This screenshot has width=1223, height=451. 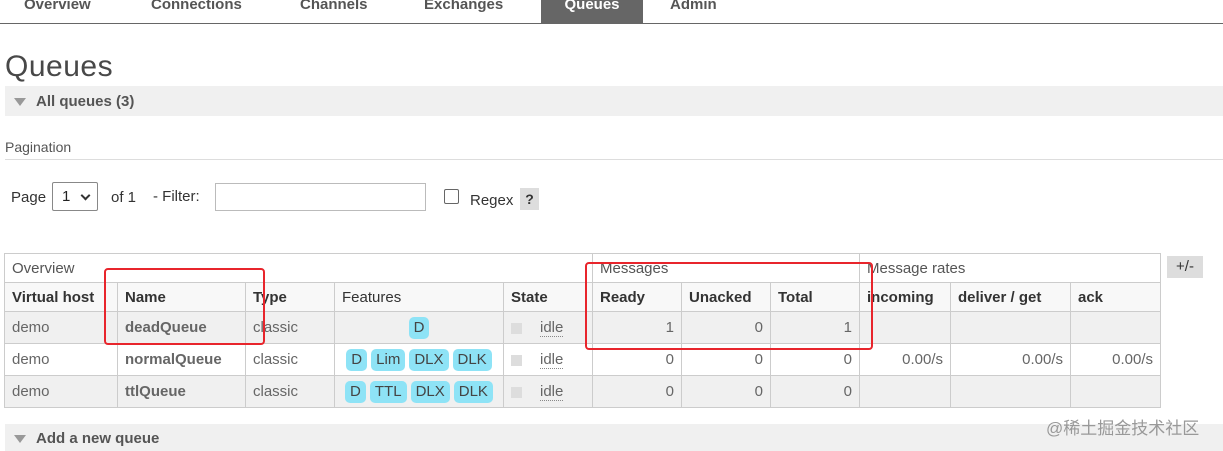 What do you see at coordinates (66, 196) in the screenshot?
I see `page-select-value: 1` at bounding box center [66, 196].